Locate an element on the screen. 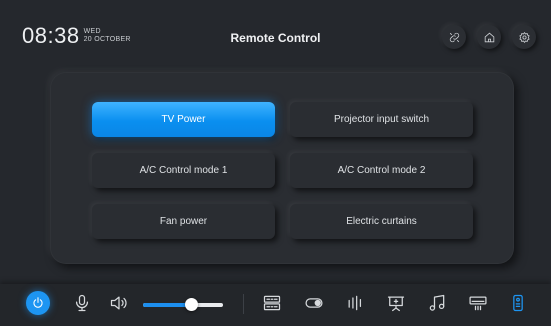 The height and width of the screenshot is (326, 551). microphone-icon is located at coordinates (82, 303).